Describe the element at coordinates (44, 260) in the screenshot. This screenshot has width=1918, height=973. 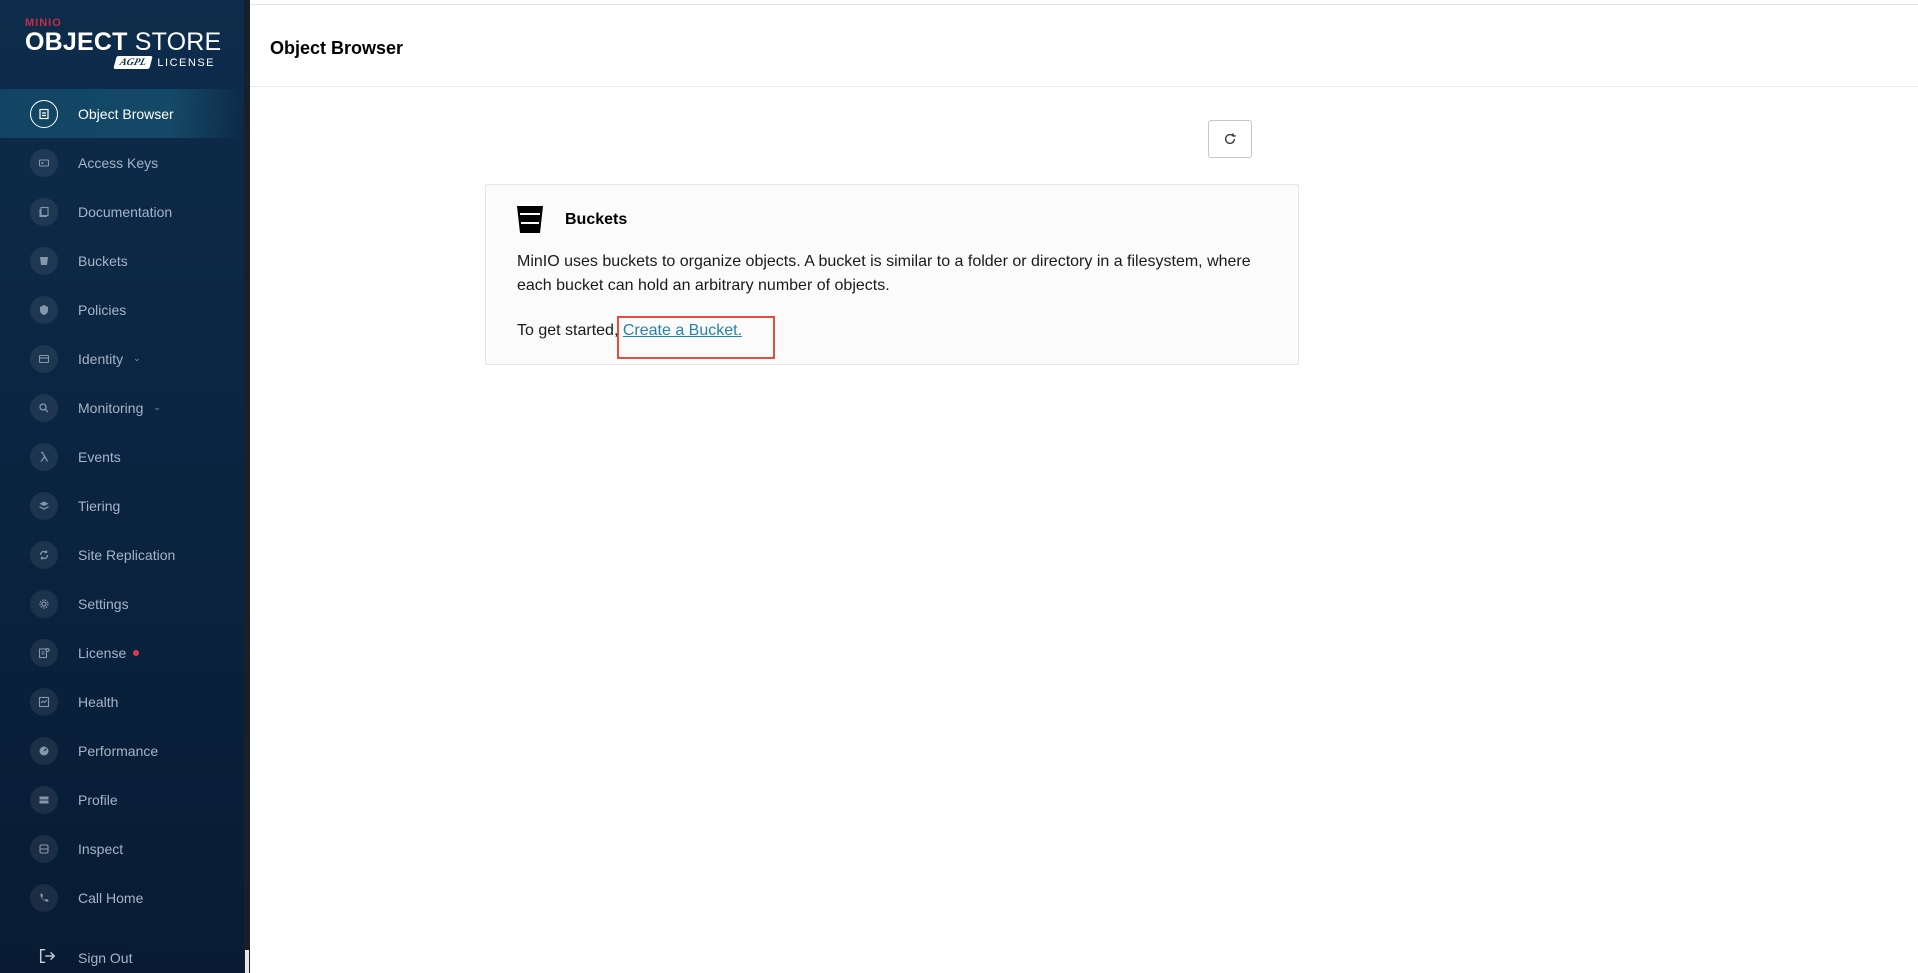
I see `buckets-icon` at that location.